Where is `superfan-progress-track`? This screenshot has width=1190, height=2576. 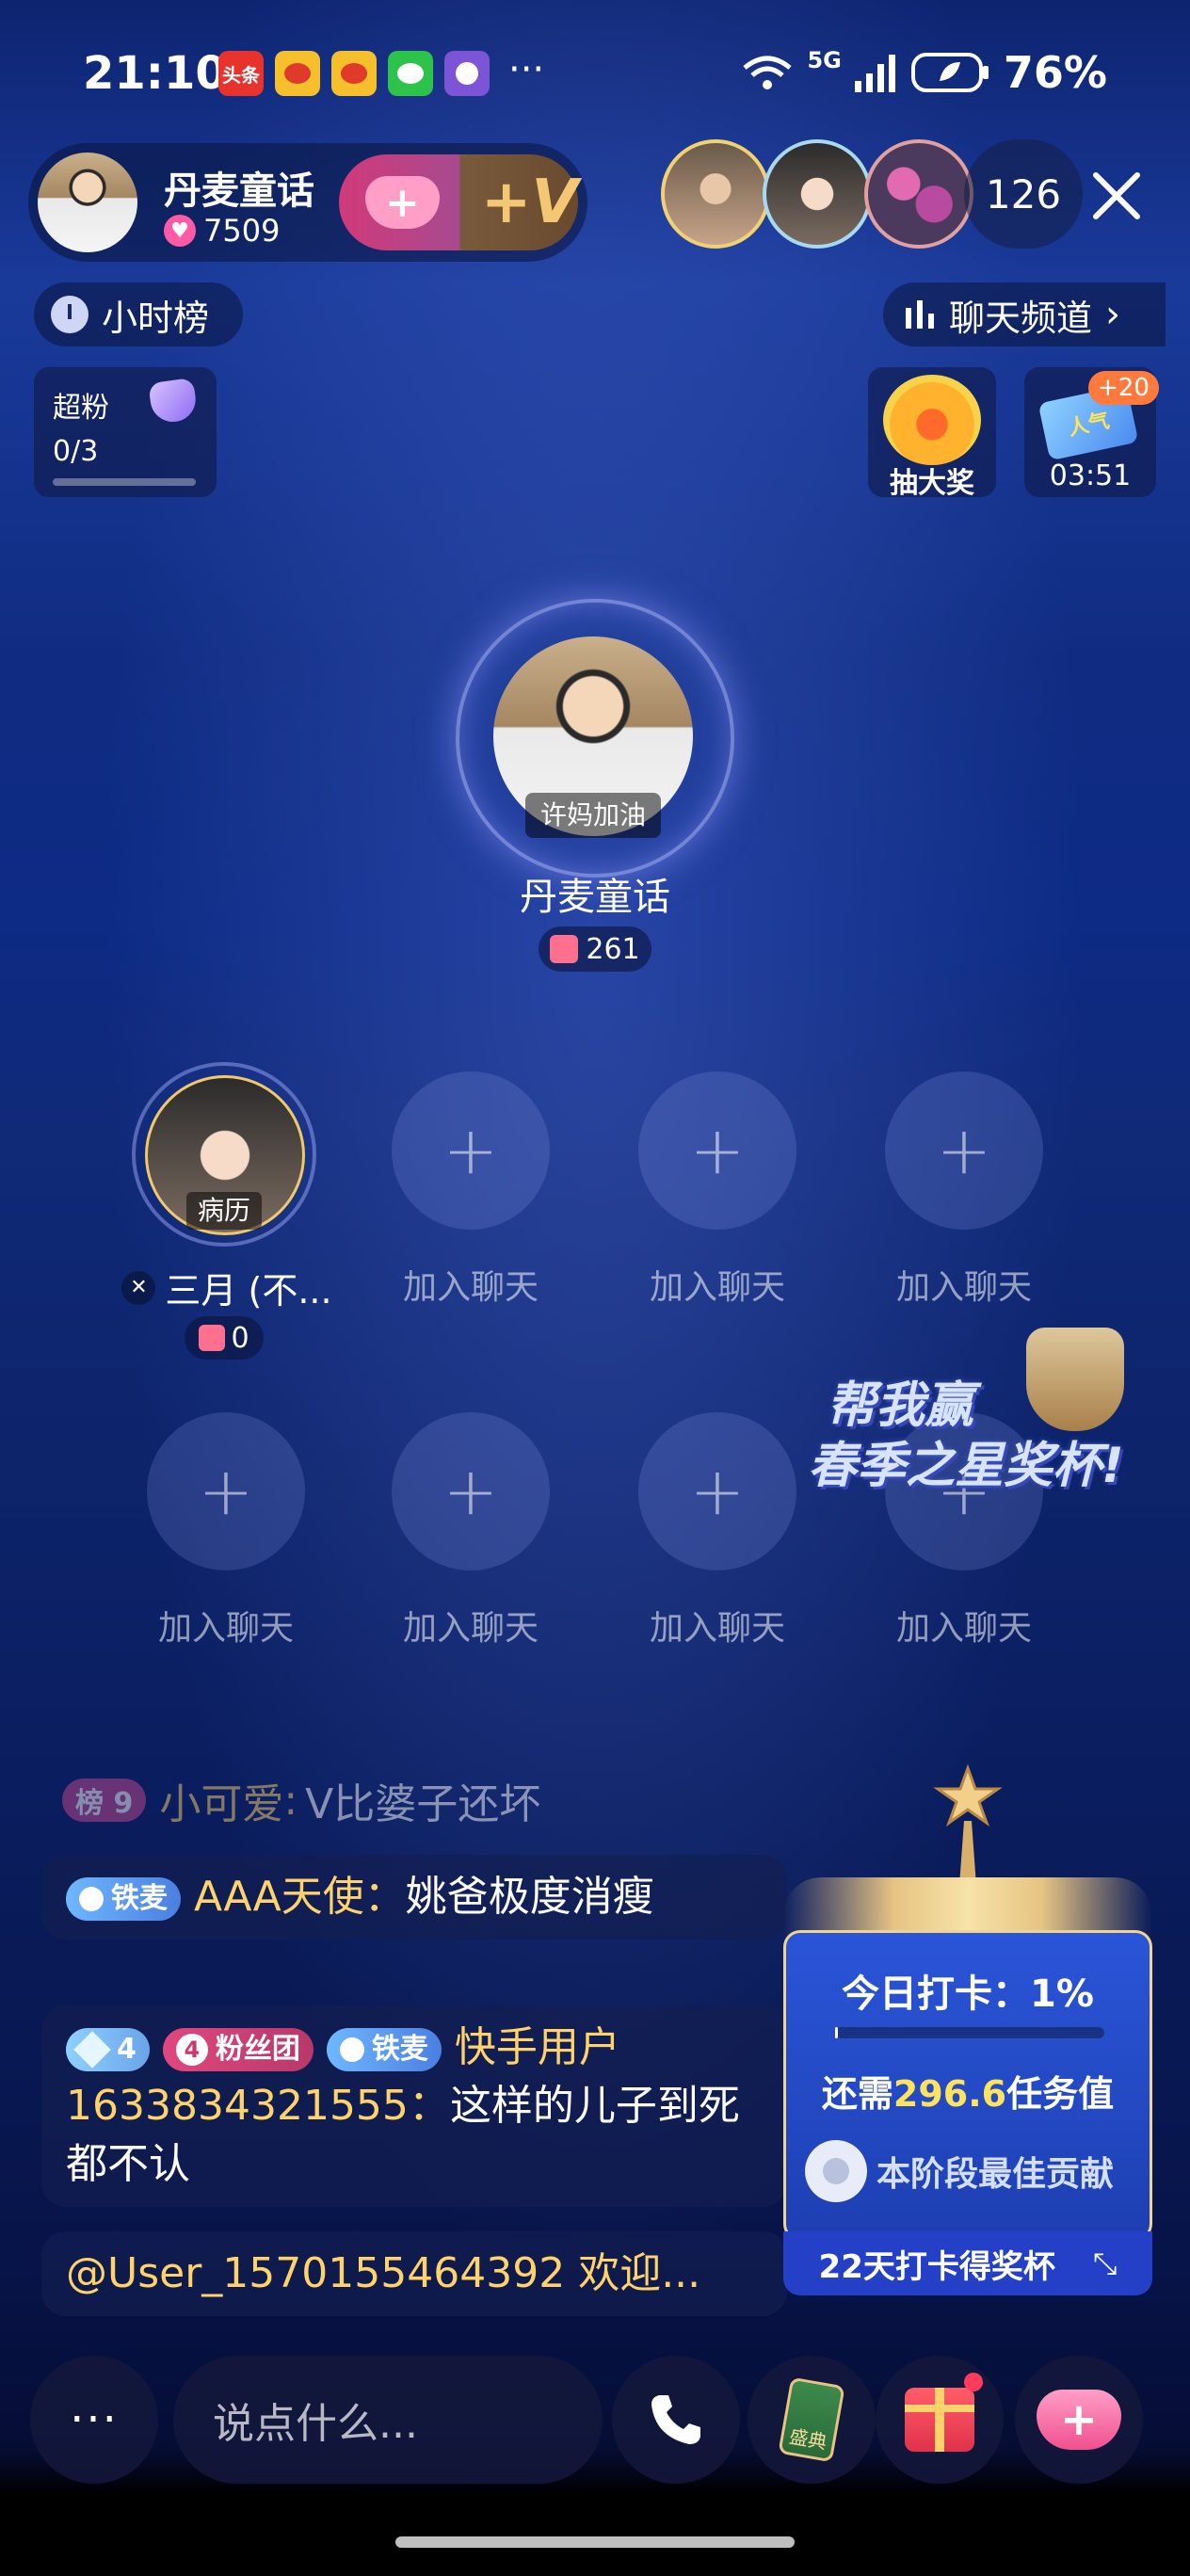 superfan-progress-track is located at coordinates (124, 482).